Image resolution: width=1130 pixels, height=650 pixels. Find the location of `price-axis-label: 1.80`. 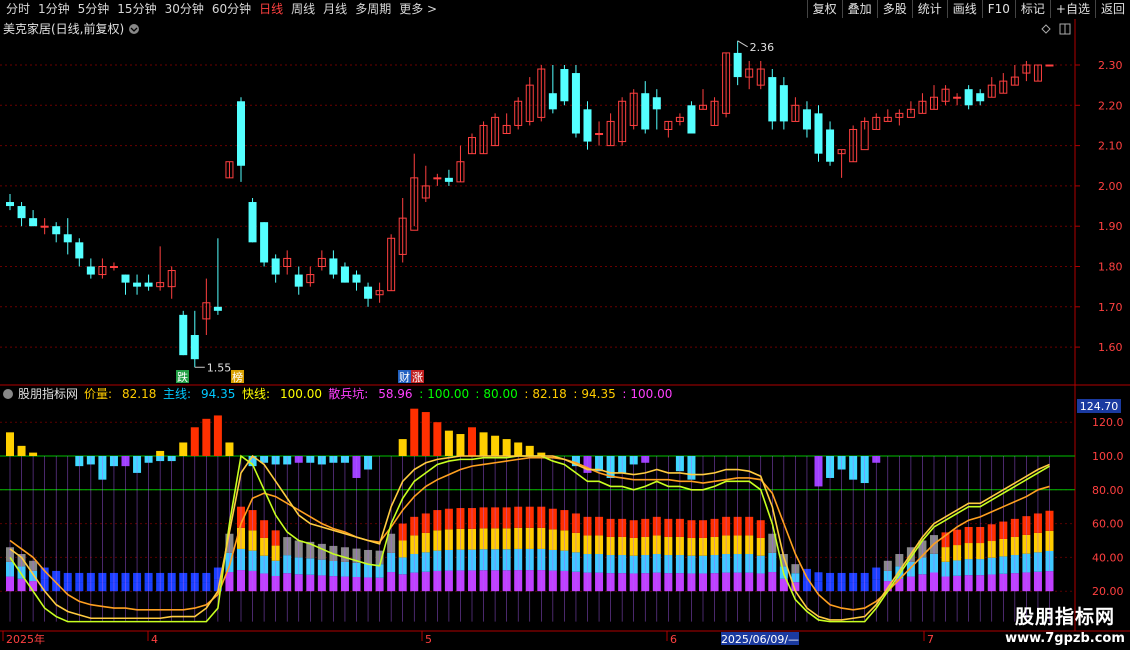

price-axis-label: 1.80 is located at coordinates (1110, 267).